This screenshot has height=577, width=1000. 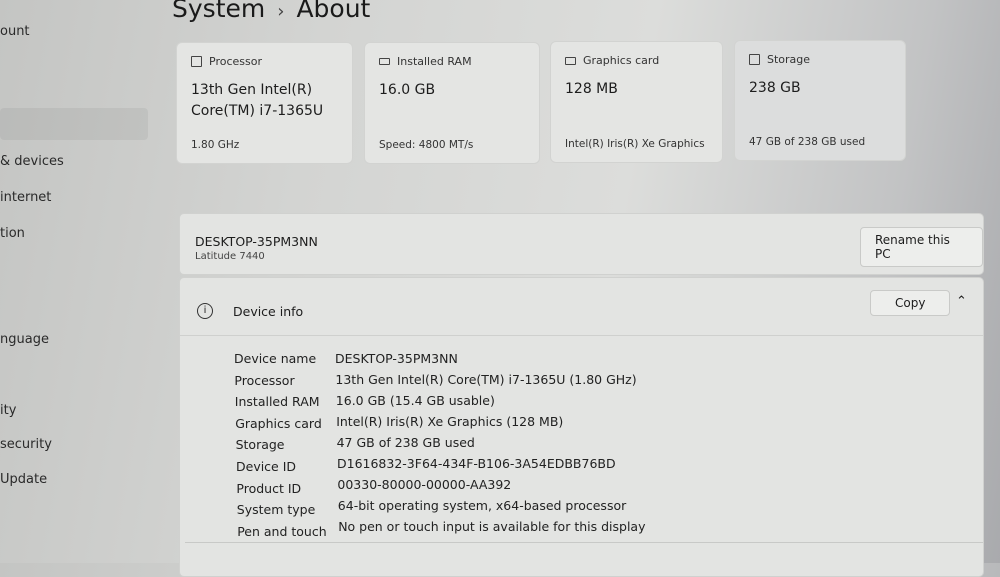 What do you see at coordinates (266, 466) in the screenshot?
I see `spec-label: Device ID` at bounding box center [266, 466].